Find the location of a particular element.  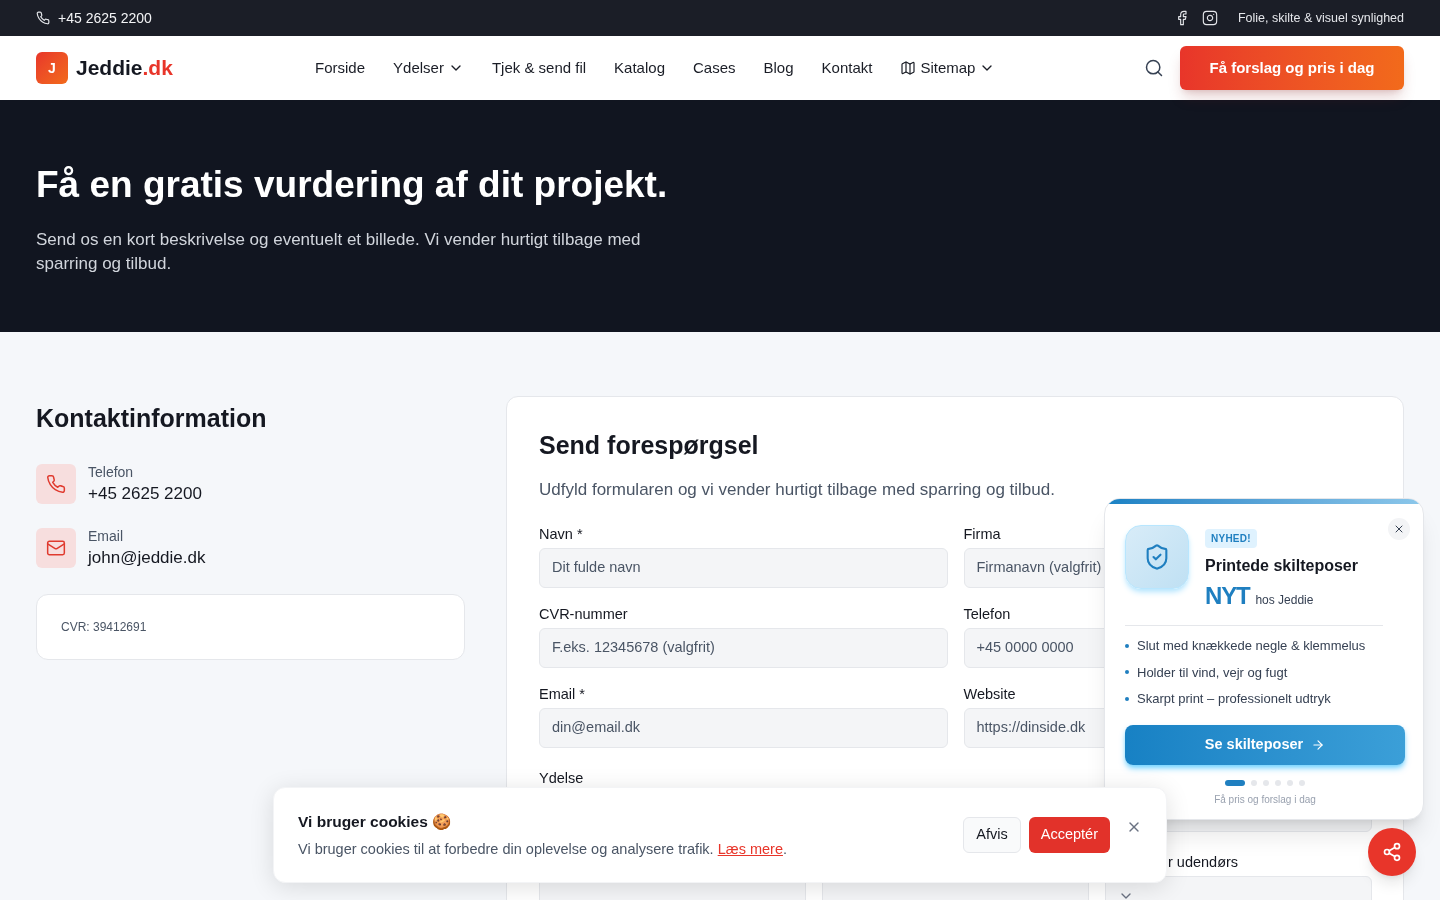

contact-label: Telefon is located at coordinates (111, 472).